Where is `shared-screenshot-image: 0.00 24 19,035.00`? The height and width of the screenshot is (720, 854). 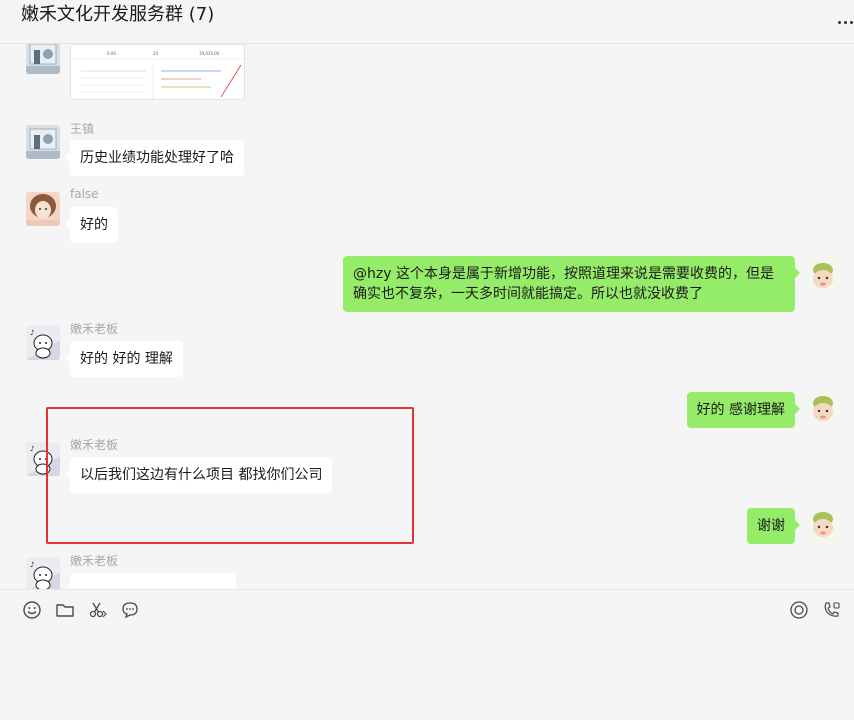
shared-screenshot-image: 0.00 24 19,035.00 is located at coordinates (157, 72).